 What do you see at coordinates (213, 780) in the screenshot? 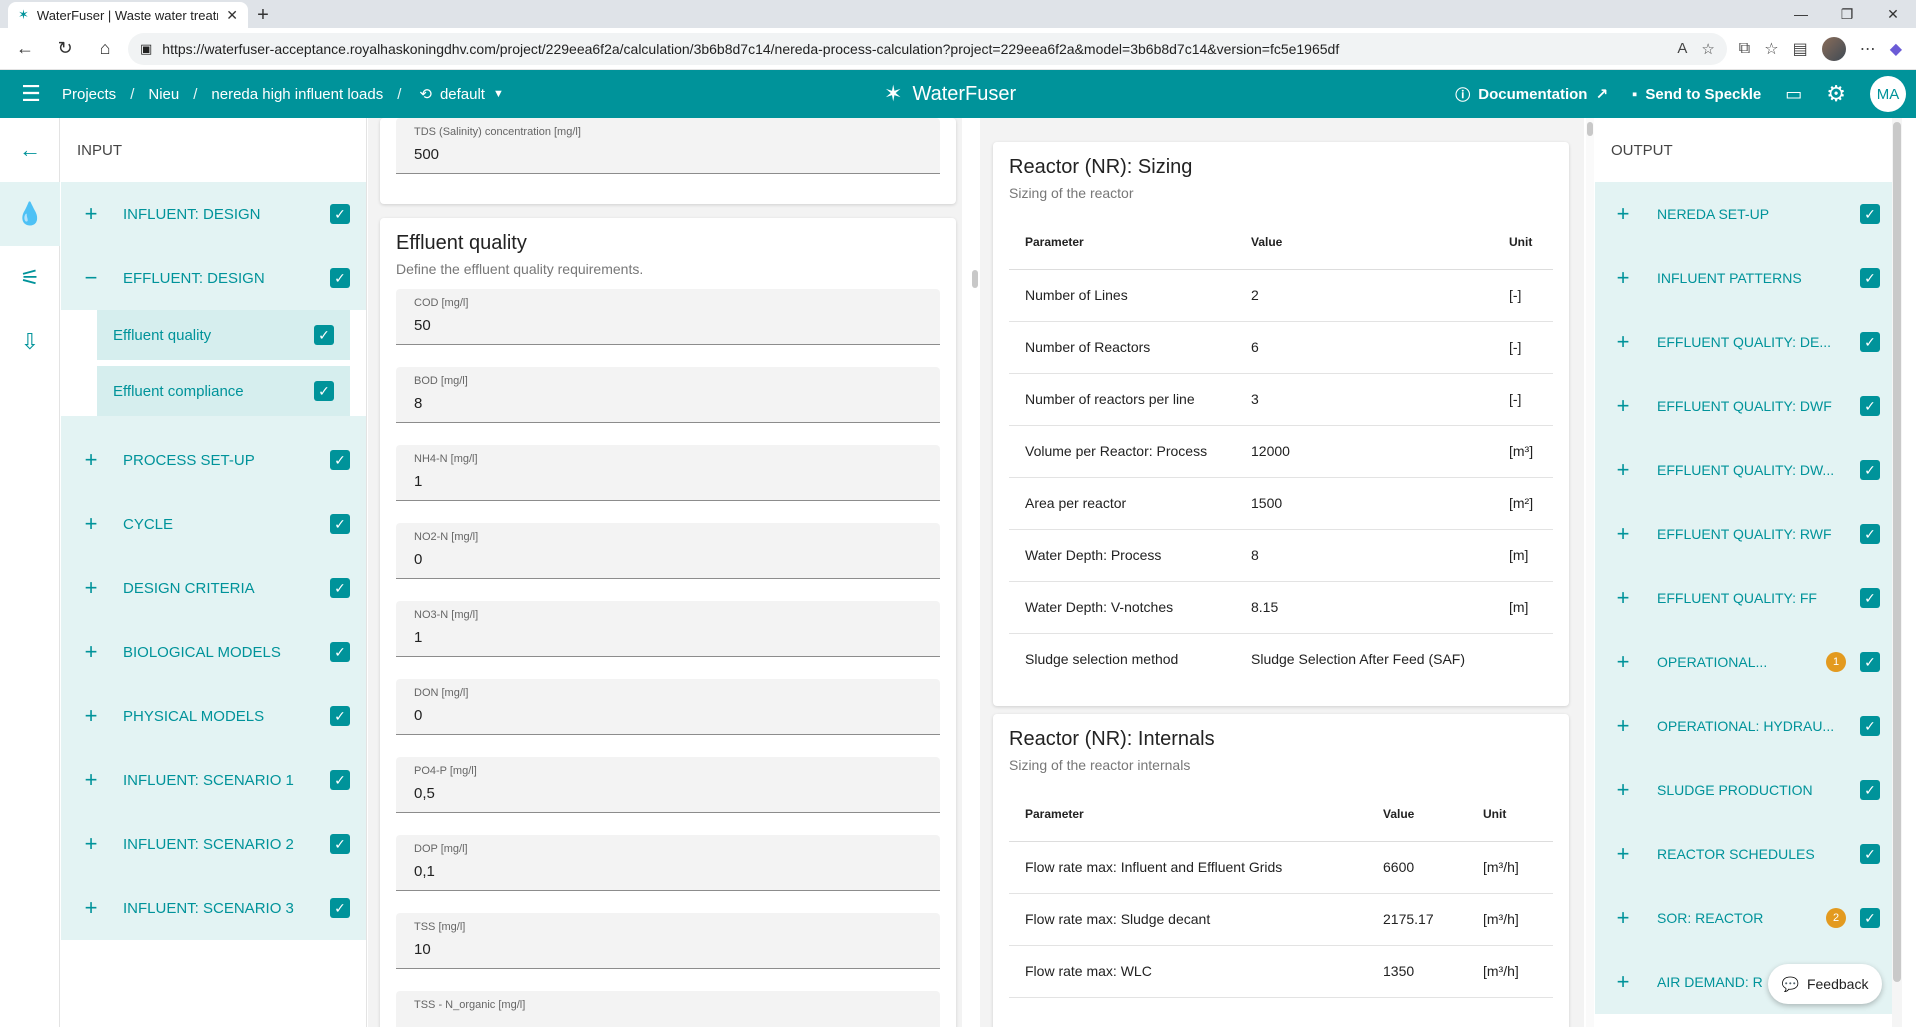
I see `nav-influent-scenario-1: + INFLUENT: SCENARIO 1 ✓` at bounding box center [213, 780].